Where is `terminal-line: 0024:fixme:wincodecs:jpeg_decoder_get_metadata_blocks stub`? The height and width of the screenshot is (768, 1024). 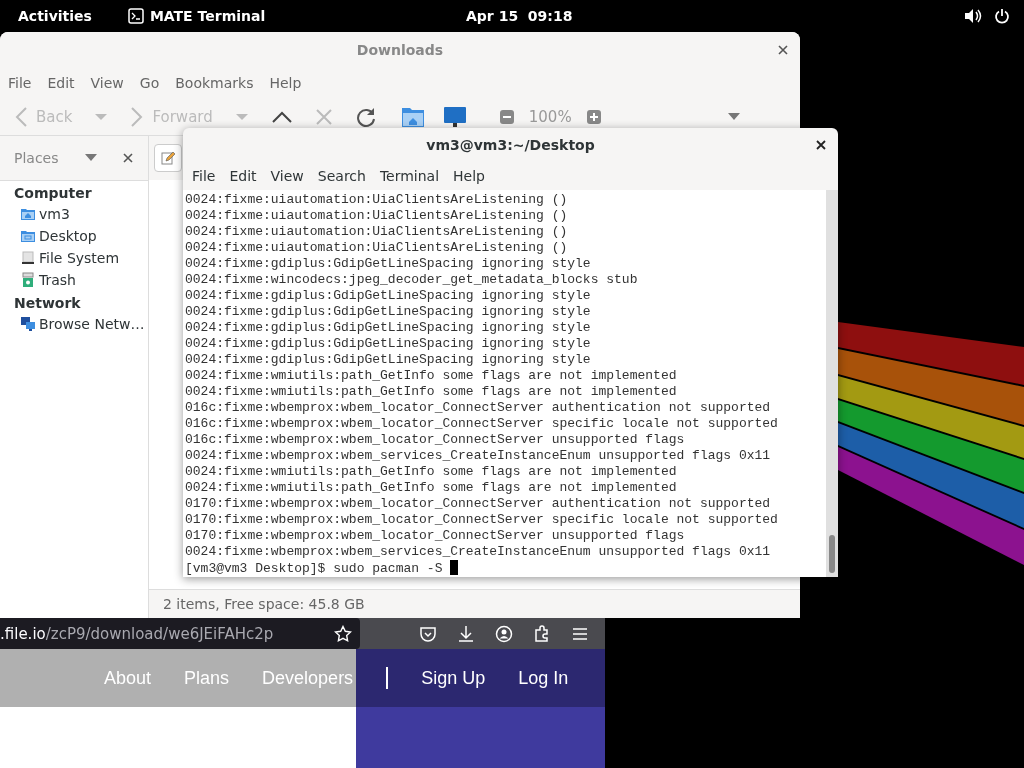
terminal-line: 0024:fixme:wincodecs:jpeg_decoder_get_metadata_blocks stub is located at coordinates (412, 280).